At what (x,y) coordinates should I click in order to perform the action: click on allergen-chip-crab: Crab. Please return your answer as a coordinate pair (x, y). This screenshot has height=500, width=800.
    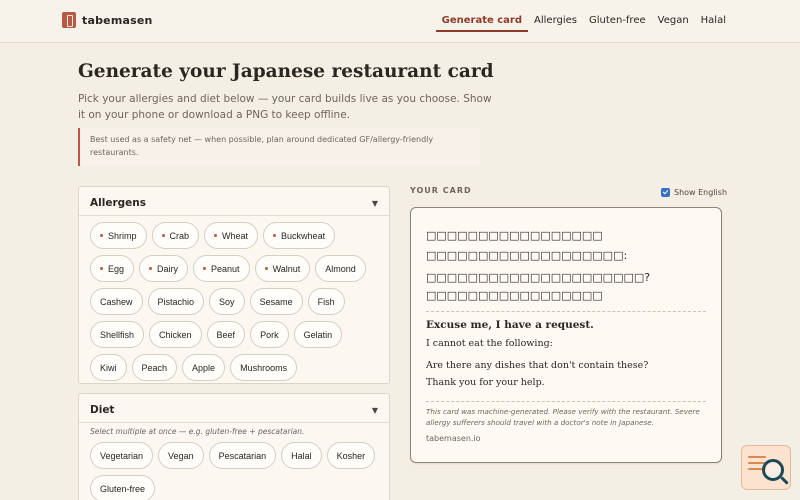
    Looking at the image, I should click on (175, 235).